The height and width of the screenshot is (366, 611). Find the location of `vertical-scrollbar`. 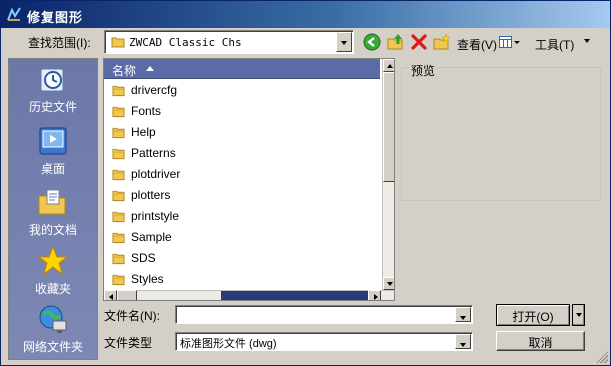

vertical-scrollbar is located at coordinates (388, 174).